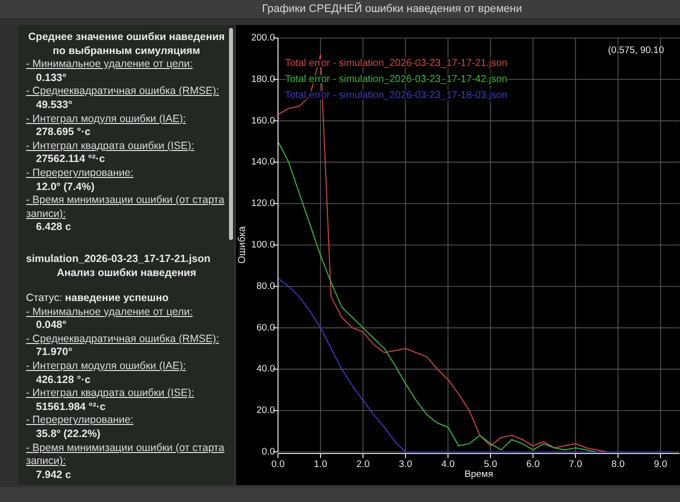 This screenshot has height=502, width=680. Describe the element at coordinates (54, 105) in the screenshot. I see `metric-value: 49.533°` at that location.